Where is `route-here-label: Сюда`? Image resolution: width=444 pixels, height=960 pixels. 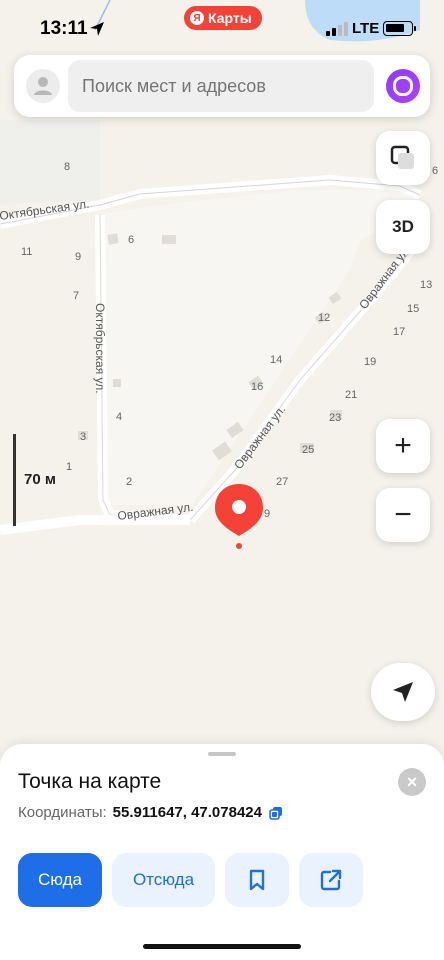 route-here-label: Сюда is located at coordinates (60, 879).